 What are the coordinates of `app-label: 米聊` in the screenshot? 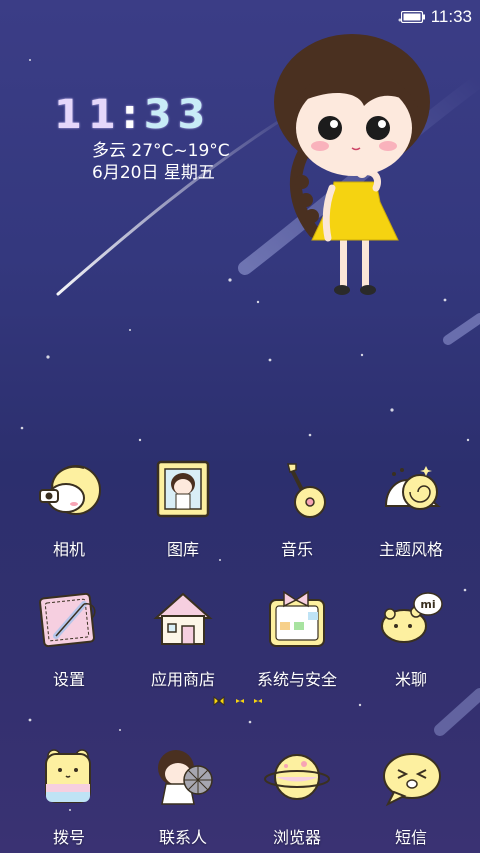 It's located at (410, 679).